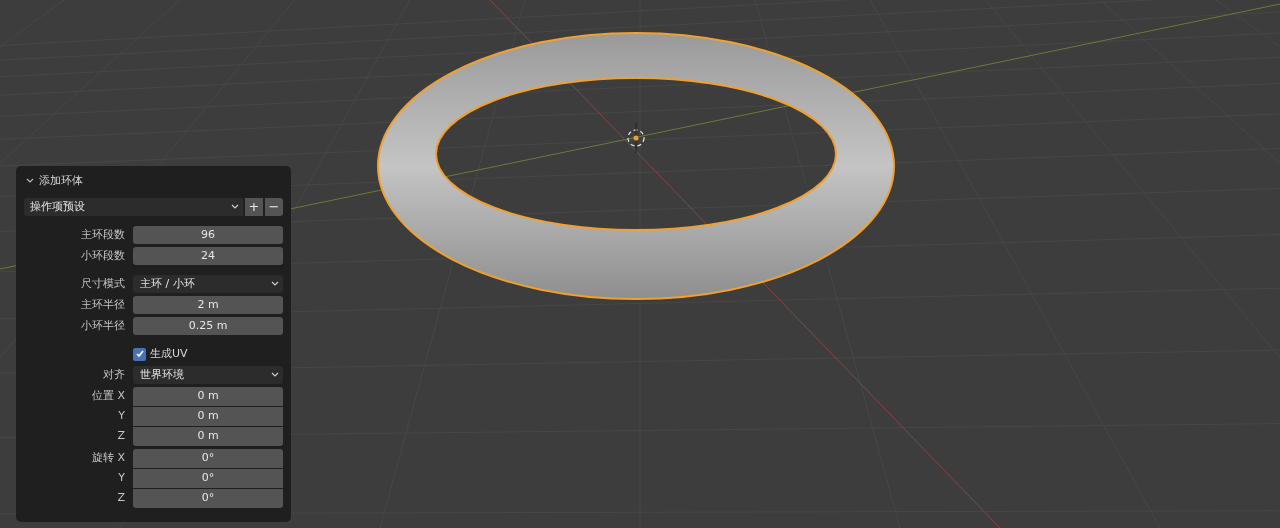 The width and height of the screenshot is (1280, 528). I want to click on field-label: 尺寸模式, so click(103, 283).